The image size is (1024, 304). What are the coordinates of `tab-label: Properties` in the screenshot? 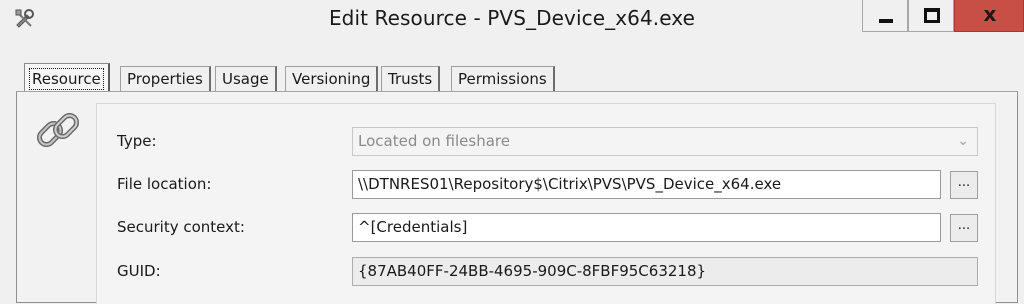 It's located at (165, 79).